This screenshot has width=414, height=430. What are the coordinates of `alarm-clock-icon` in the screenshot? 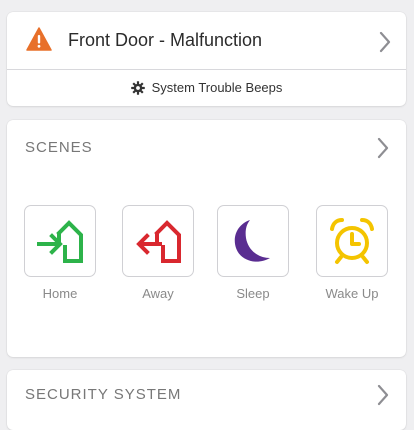 It's located at (352, 241).